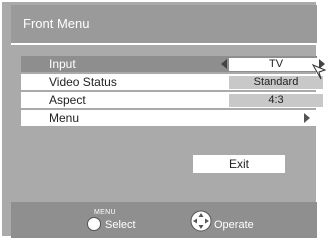  Describe the element at coordinates (276, 64) in the screenshot. I see `input-value: TV` at that location.